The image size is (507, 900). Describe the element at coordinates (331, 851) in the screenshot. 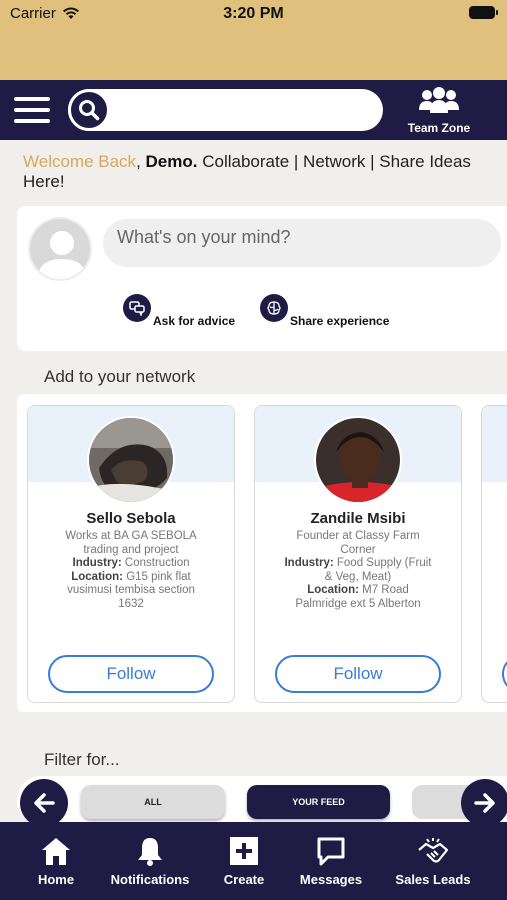

I see `message-icon` at that location.